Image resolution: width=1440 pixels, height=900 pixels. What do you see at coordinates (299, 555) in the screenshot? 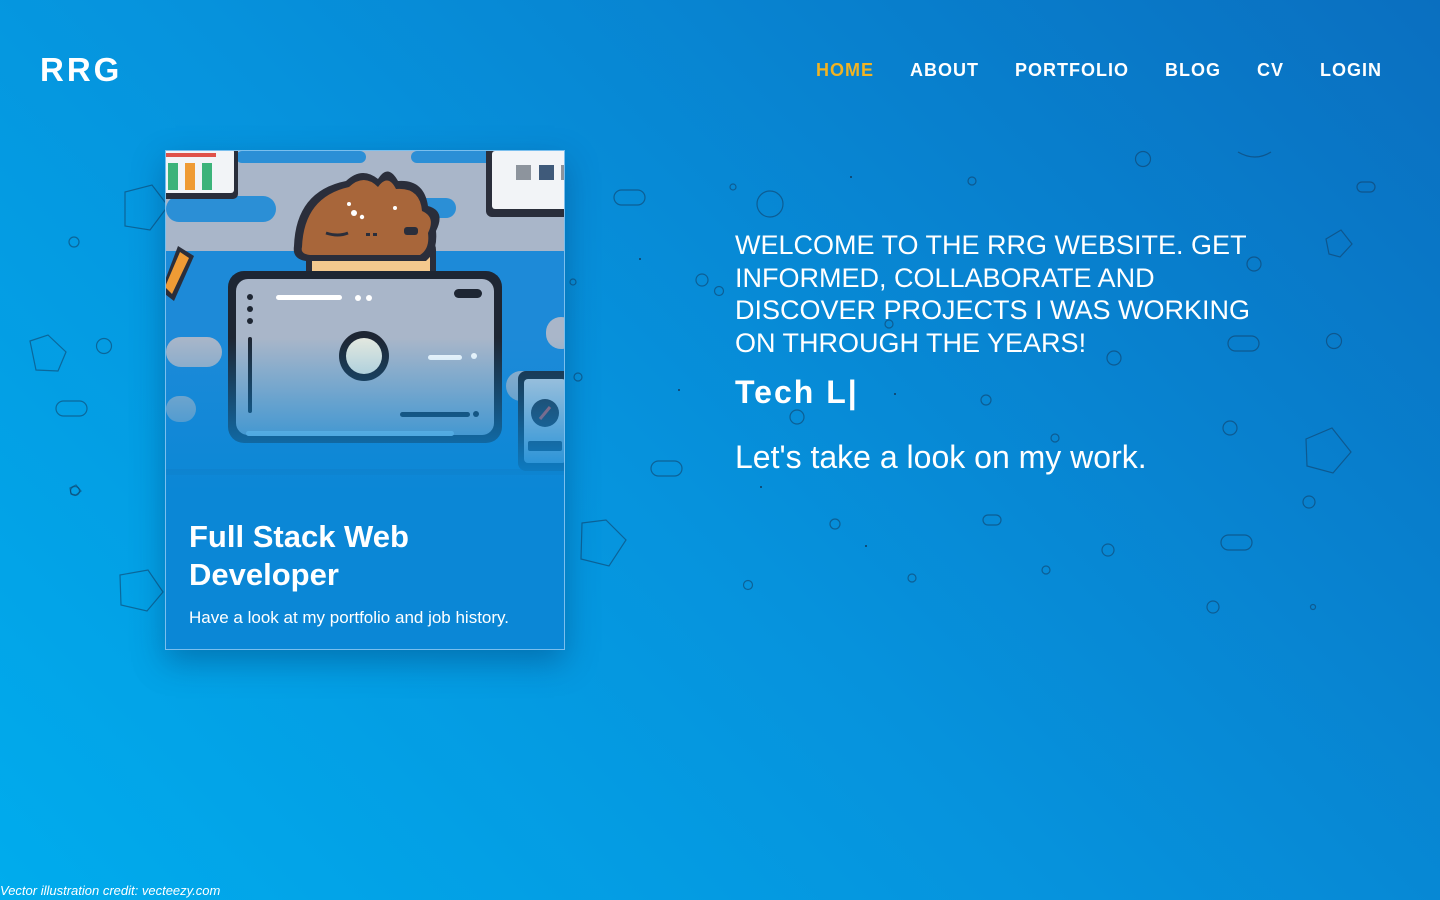
I see `card-title: Full Stack Web Developer` at bounding box center [299, 555].